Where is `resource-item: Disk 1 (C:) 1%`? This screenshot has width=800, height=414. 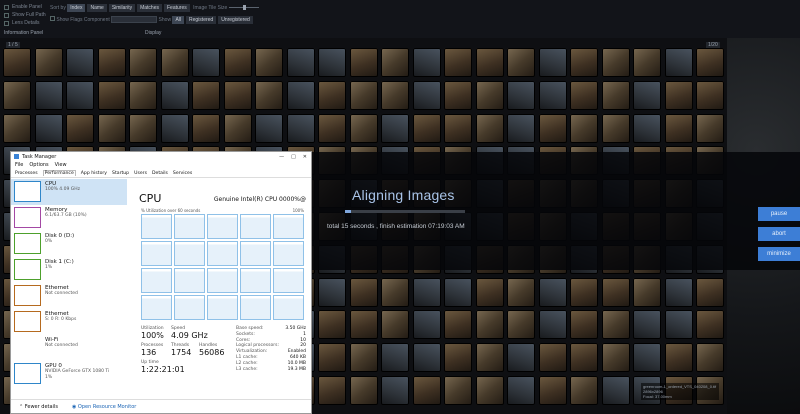 resource-item: Disk 1 (C:) 1% is located at coordinates (69, 270).